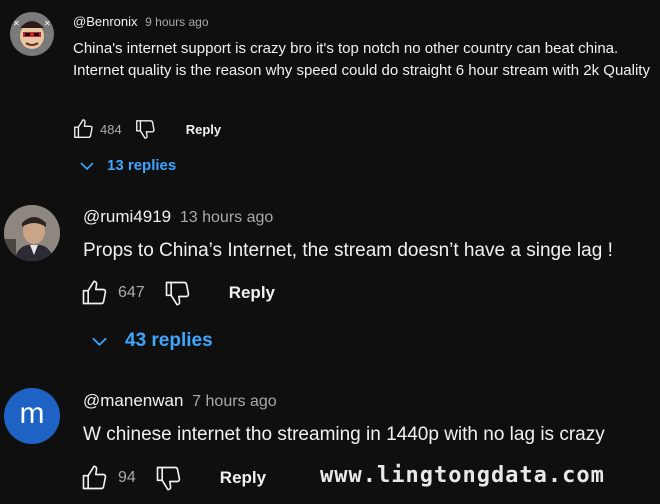 The width and height of the screenshot is (660, 504). Describe the element at coordinates (168, 478) in the screenshot. I see `thumb-down-icon` at that location.